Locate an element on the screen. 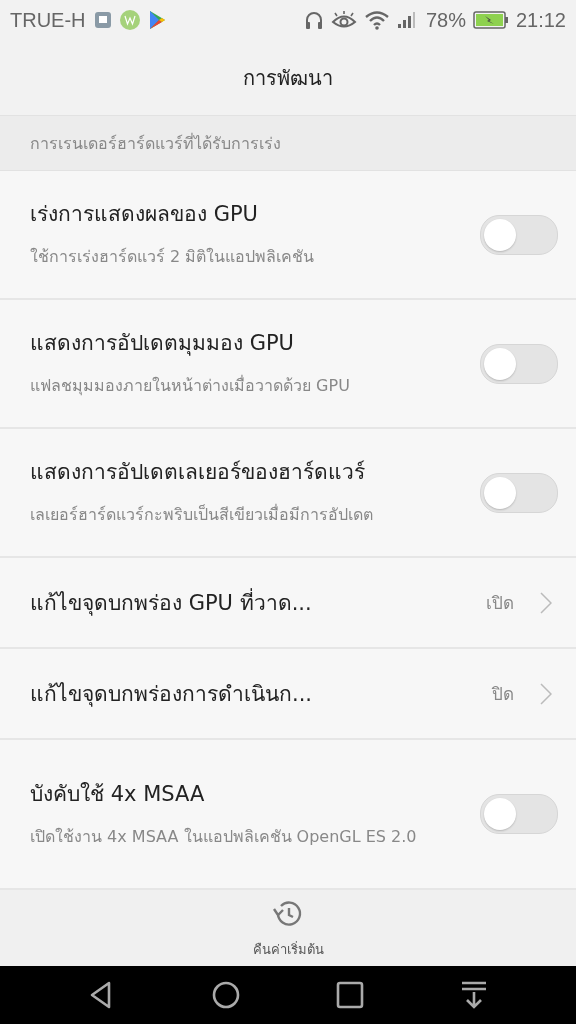  eye-icon is located at coordinates (343, 20).